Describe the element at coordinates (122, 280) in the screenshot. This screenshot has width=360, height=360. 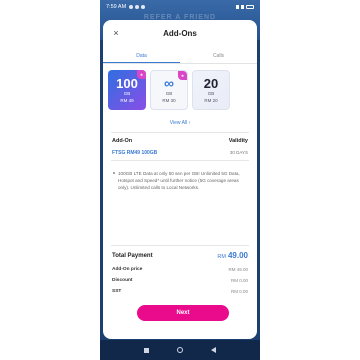
I see `discount-label: Discount` at that location.